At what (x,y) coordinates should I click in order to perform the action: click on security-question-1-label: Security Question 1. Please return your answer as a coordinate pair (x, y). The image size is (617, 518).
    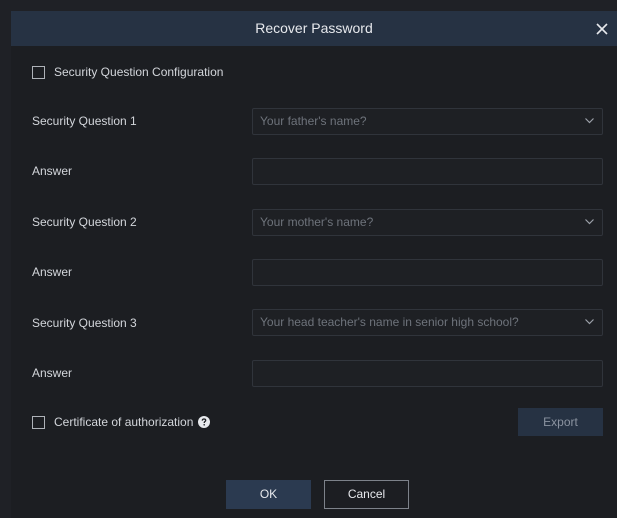
    Looking at the image, I should click on (84, 121).